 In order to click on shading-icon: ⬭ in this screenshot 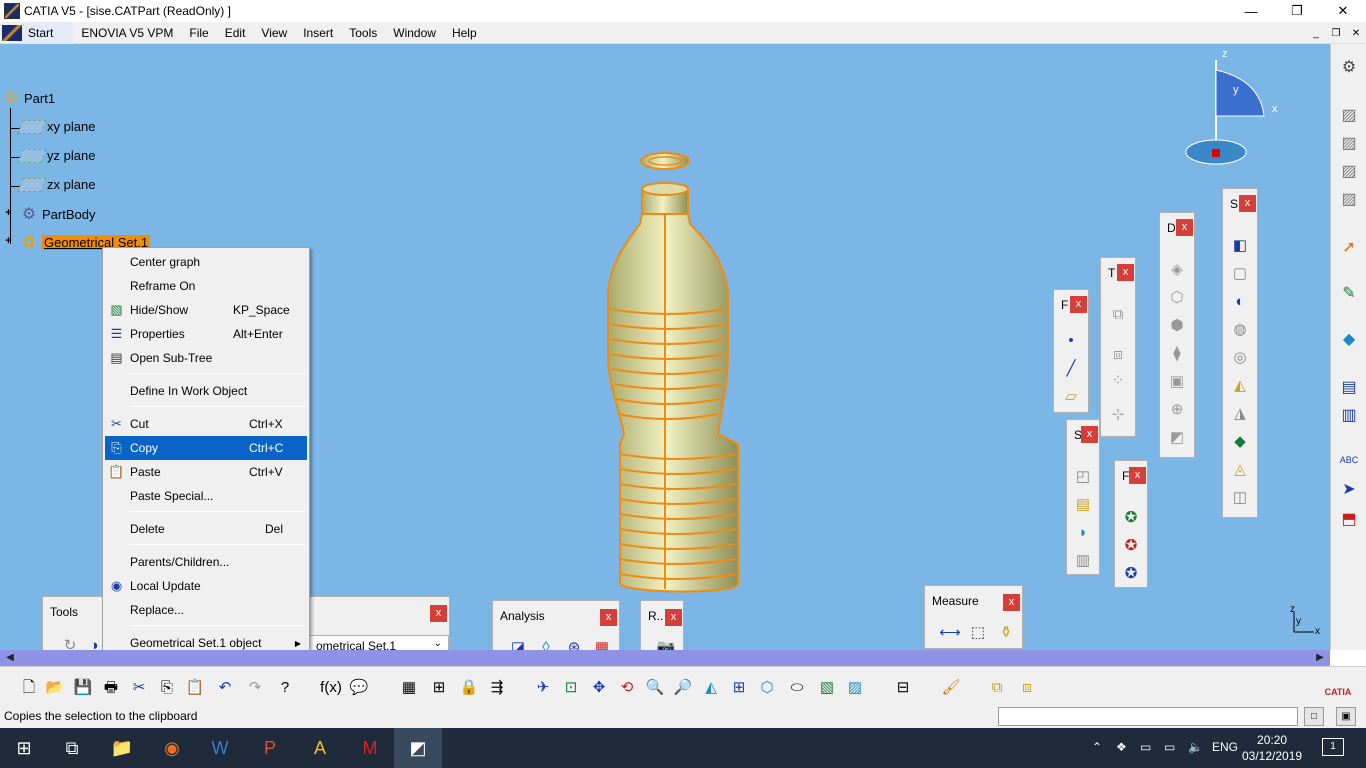, I will do `click(797, 688)`.